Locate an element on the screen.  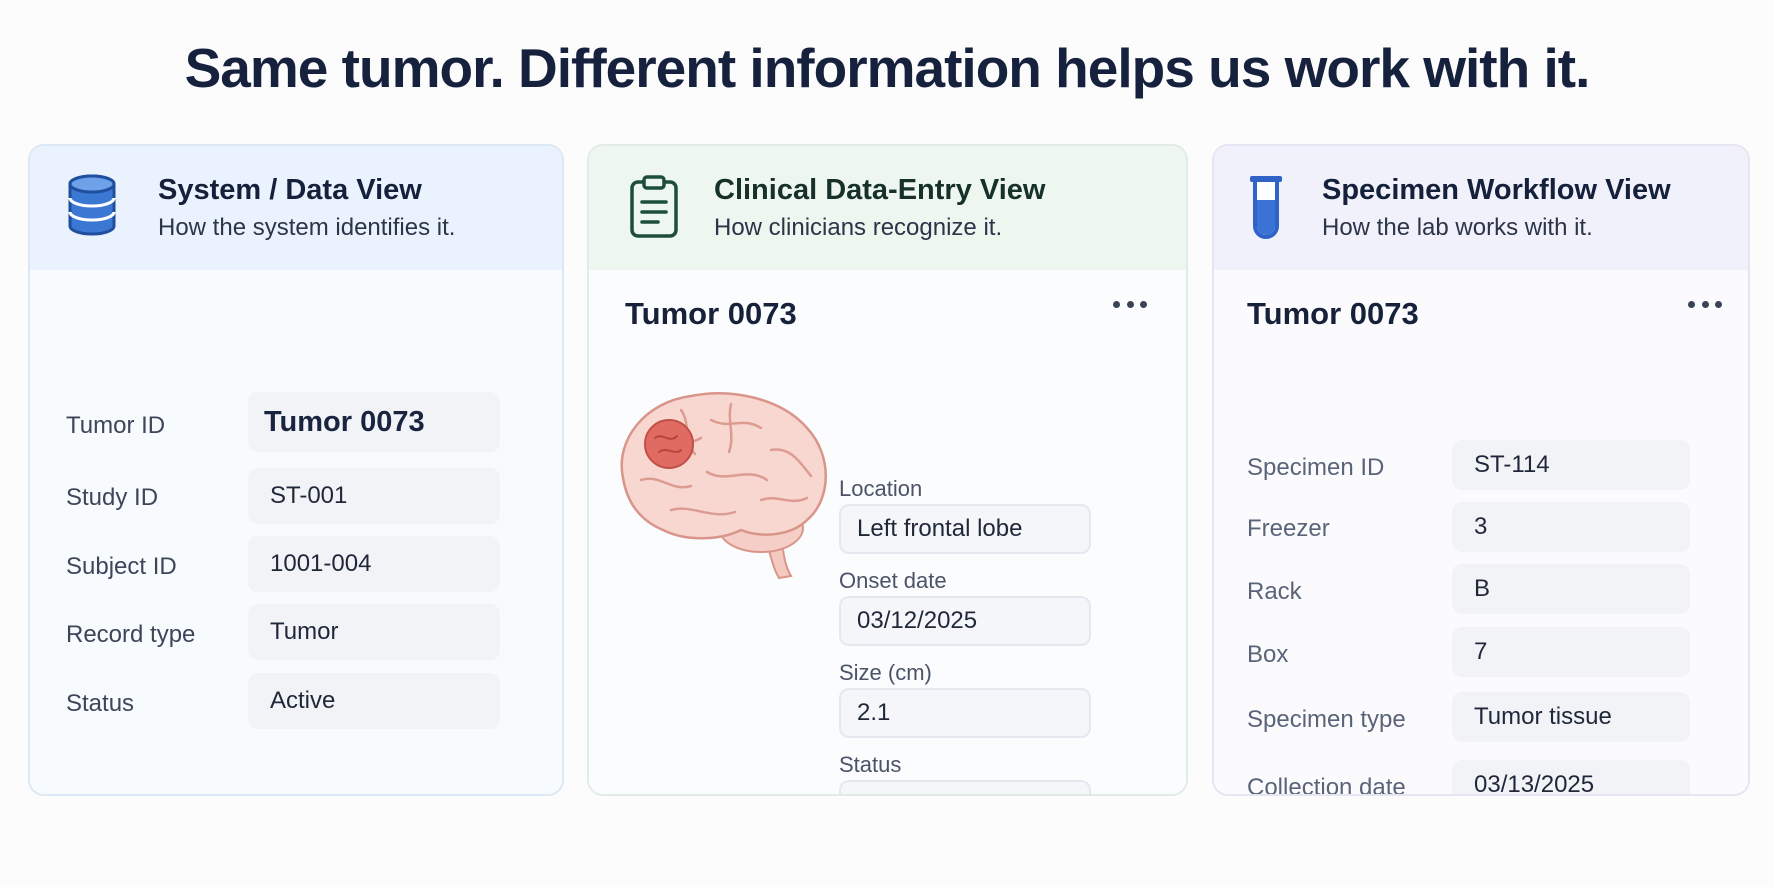
brain-illustration is located at coordinates (723, 486).